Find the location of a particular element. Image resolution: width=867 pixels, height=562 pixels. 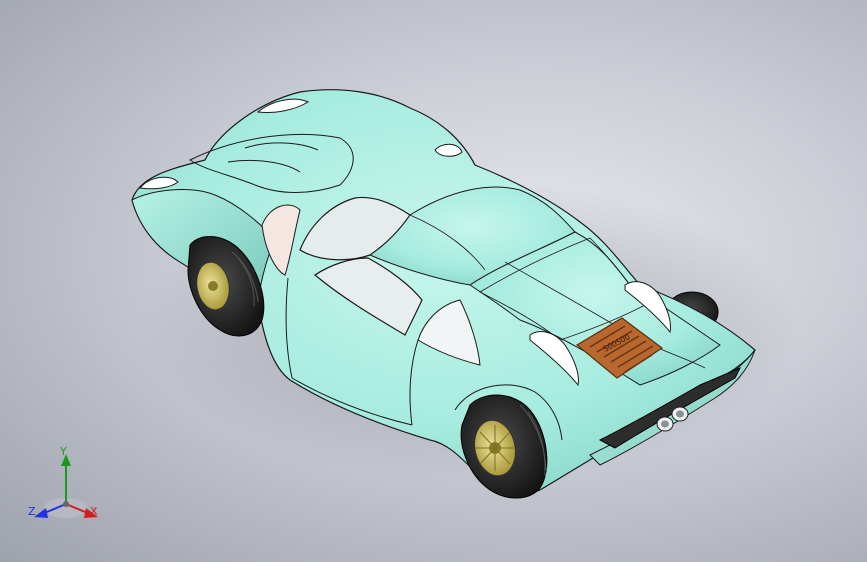

orientation-triad: Y Z X is located at coordinates (68, 489).